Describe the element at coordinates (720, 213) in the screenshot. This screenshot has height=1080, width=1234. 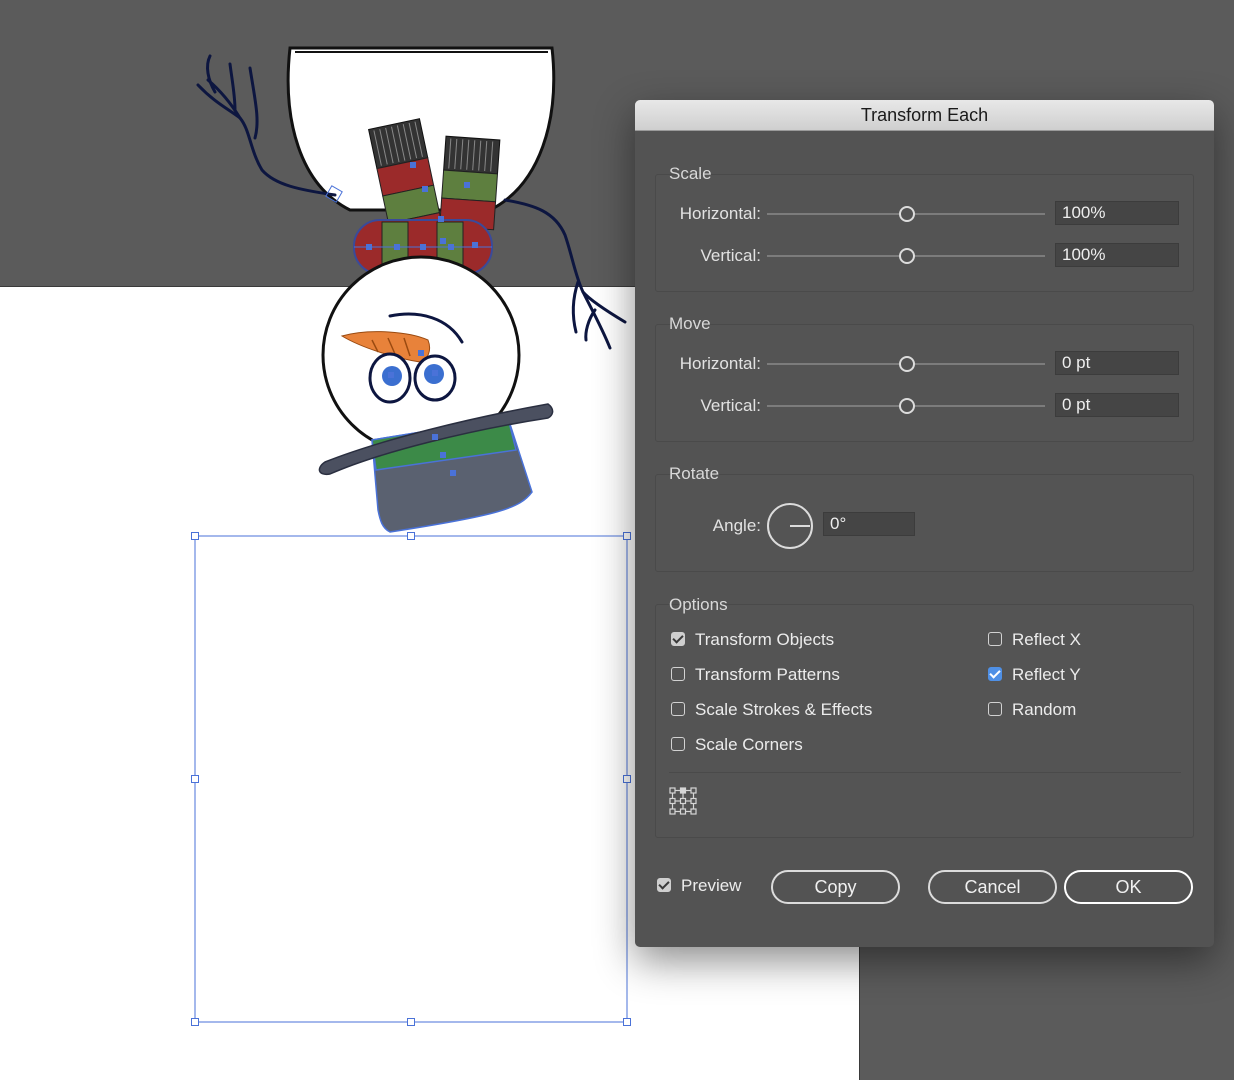
I see `scale-horizontal-label: Horizontal:` at that location.